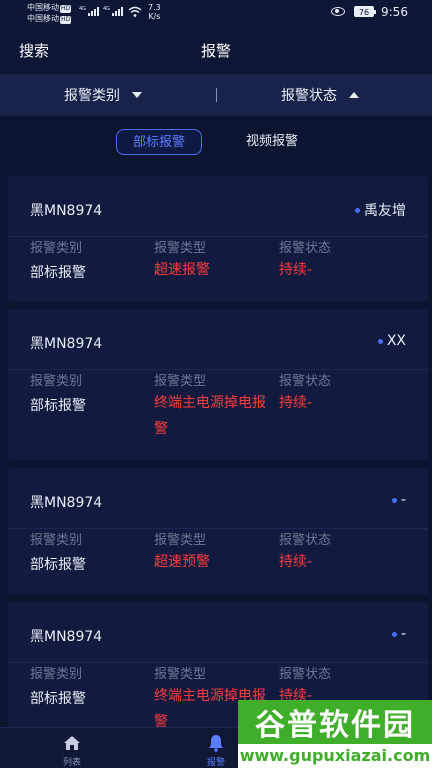 The image size is (432, 768). Describe the element at coordinates (49, 13) in the screenshot. I see `carrier-info: 中国移动 HD 中国移动 HD` at that location.